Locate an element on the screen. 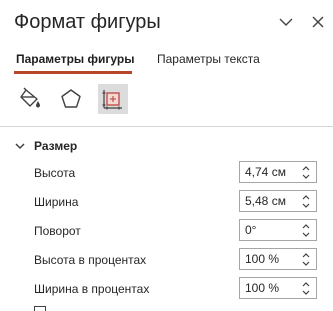 Image resolution: width=333 pixels, height=311 pixels. width-spinner: 5,48 см is located at coordinates (278, 201).